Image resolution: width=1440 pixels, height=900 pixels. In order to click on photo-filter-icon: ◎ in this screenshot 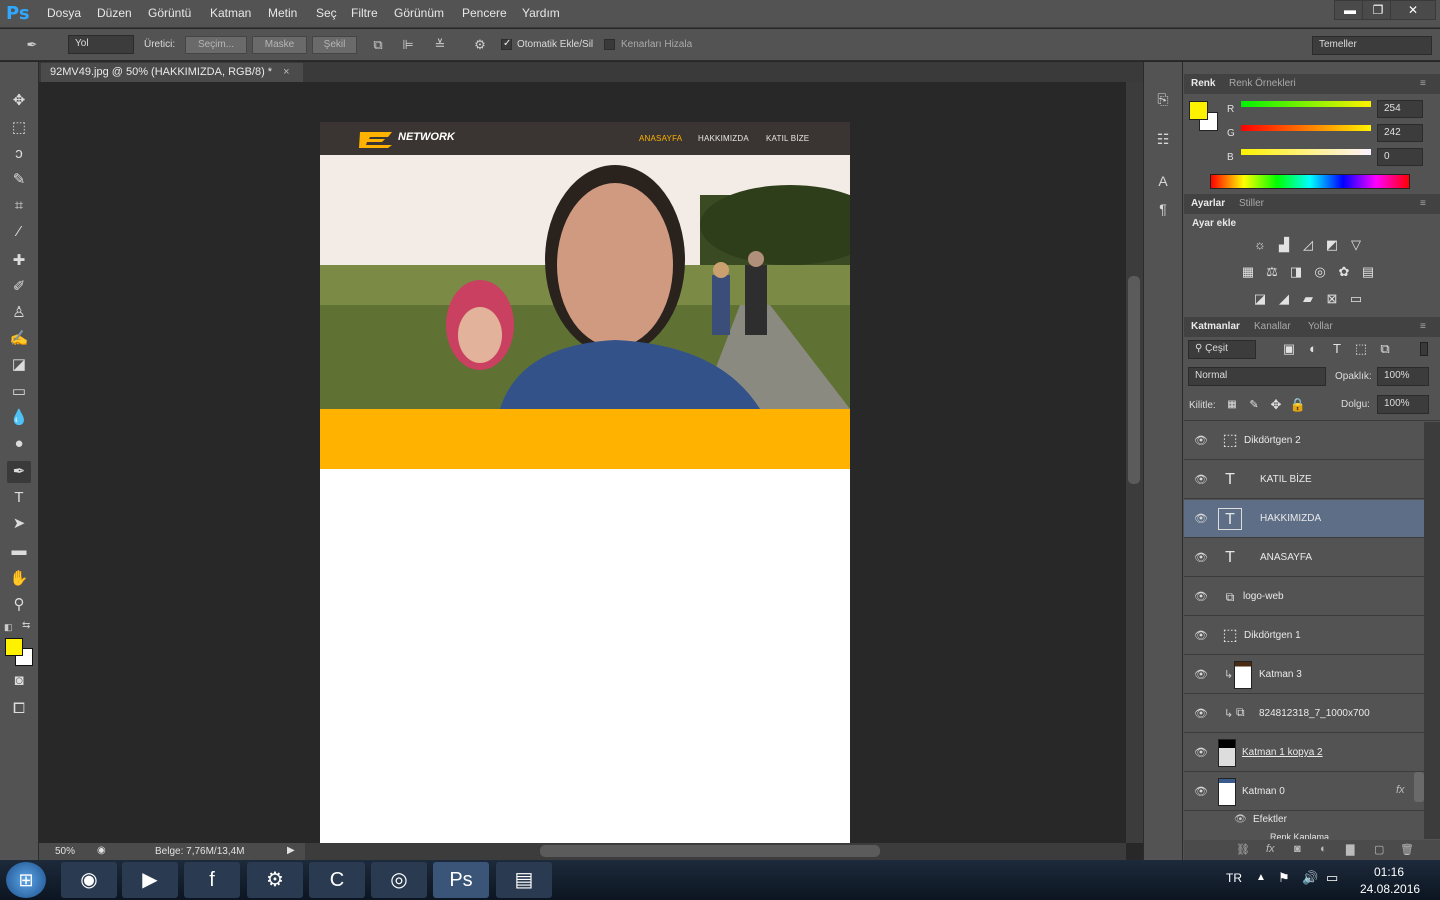, I will do `click(1320, 272)`.